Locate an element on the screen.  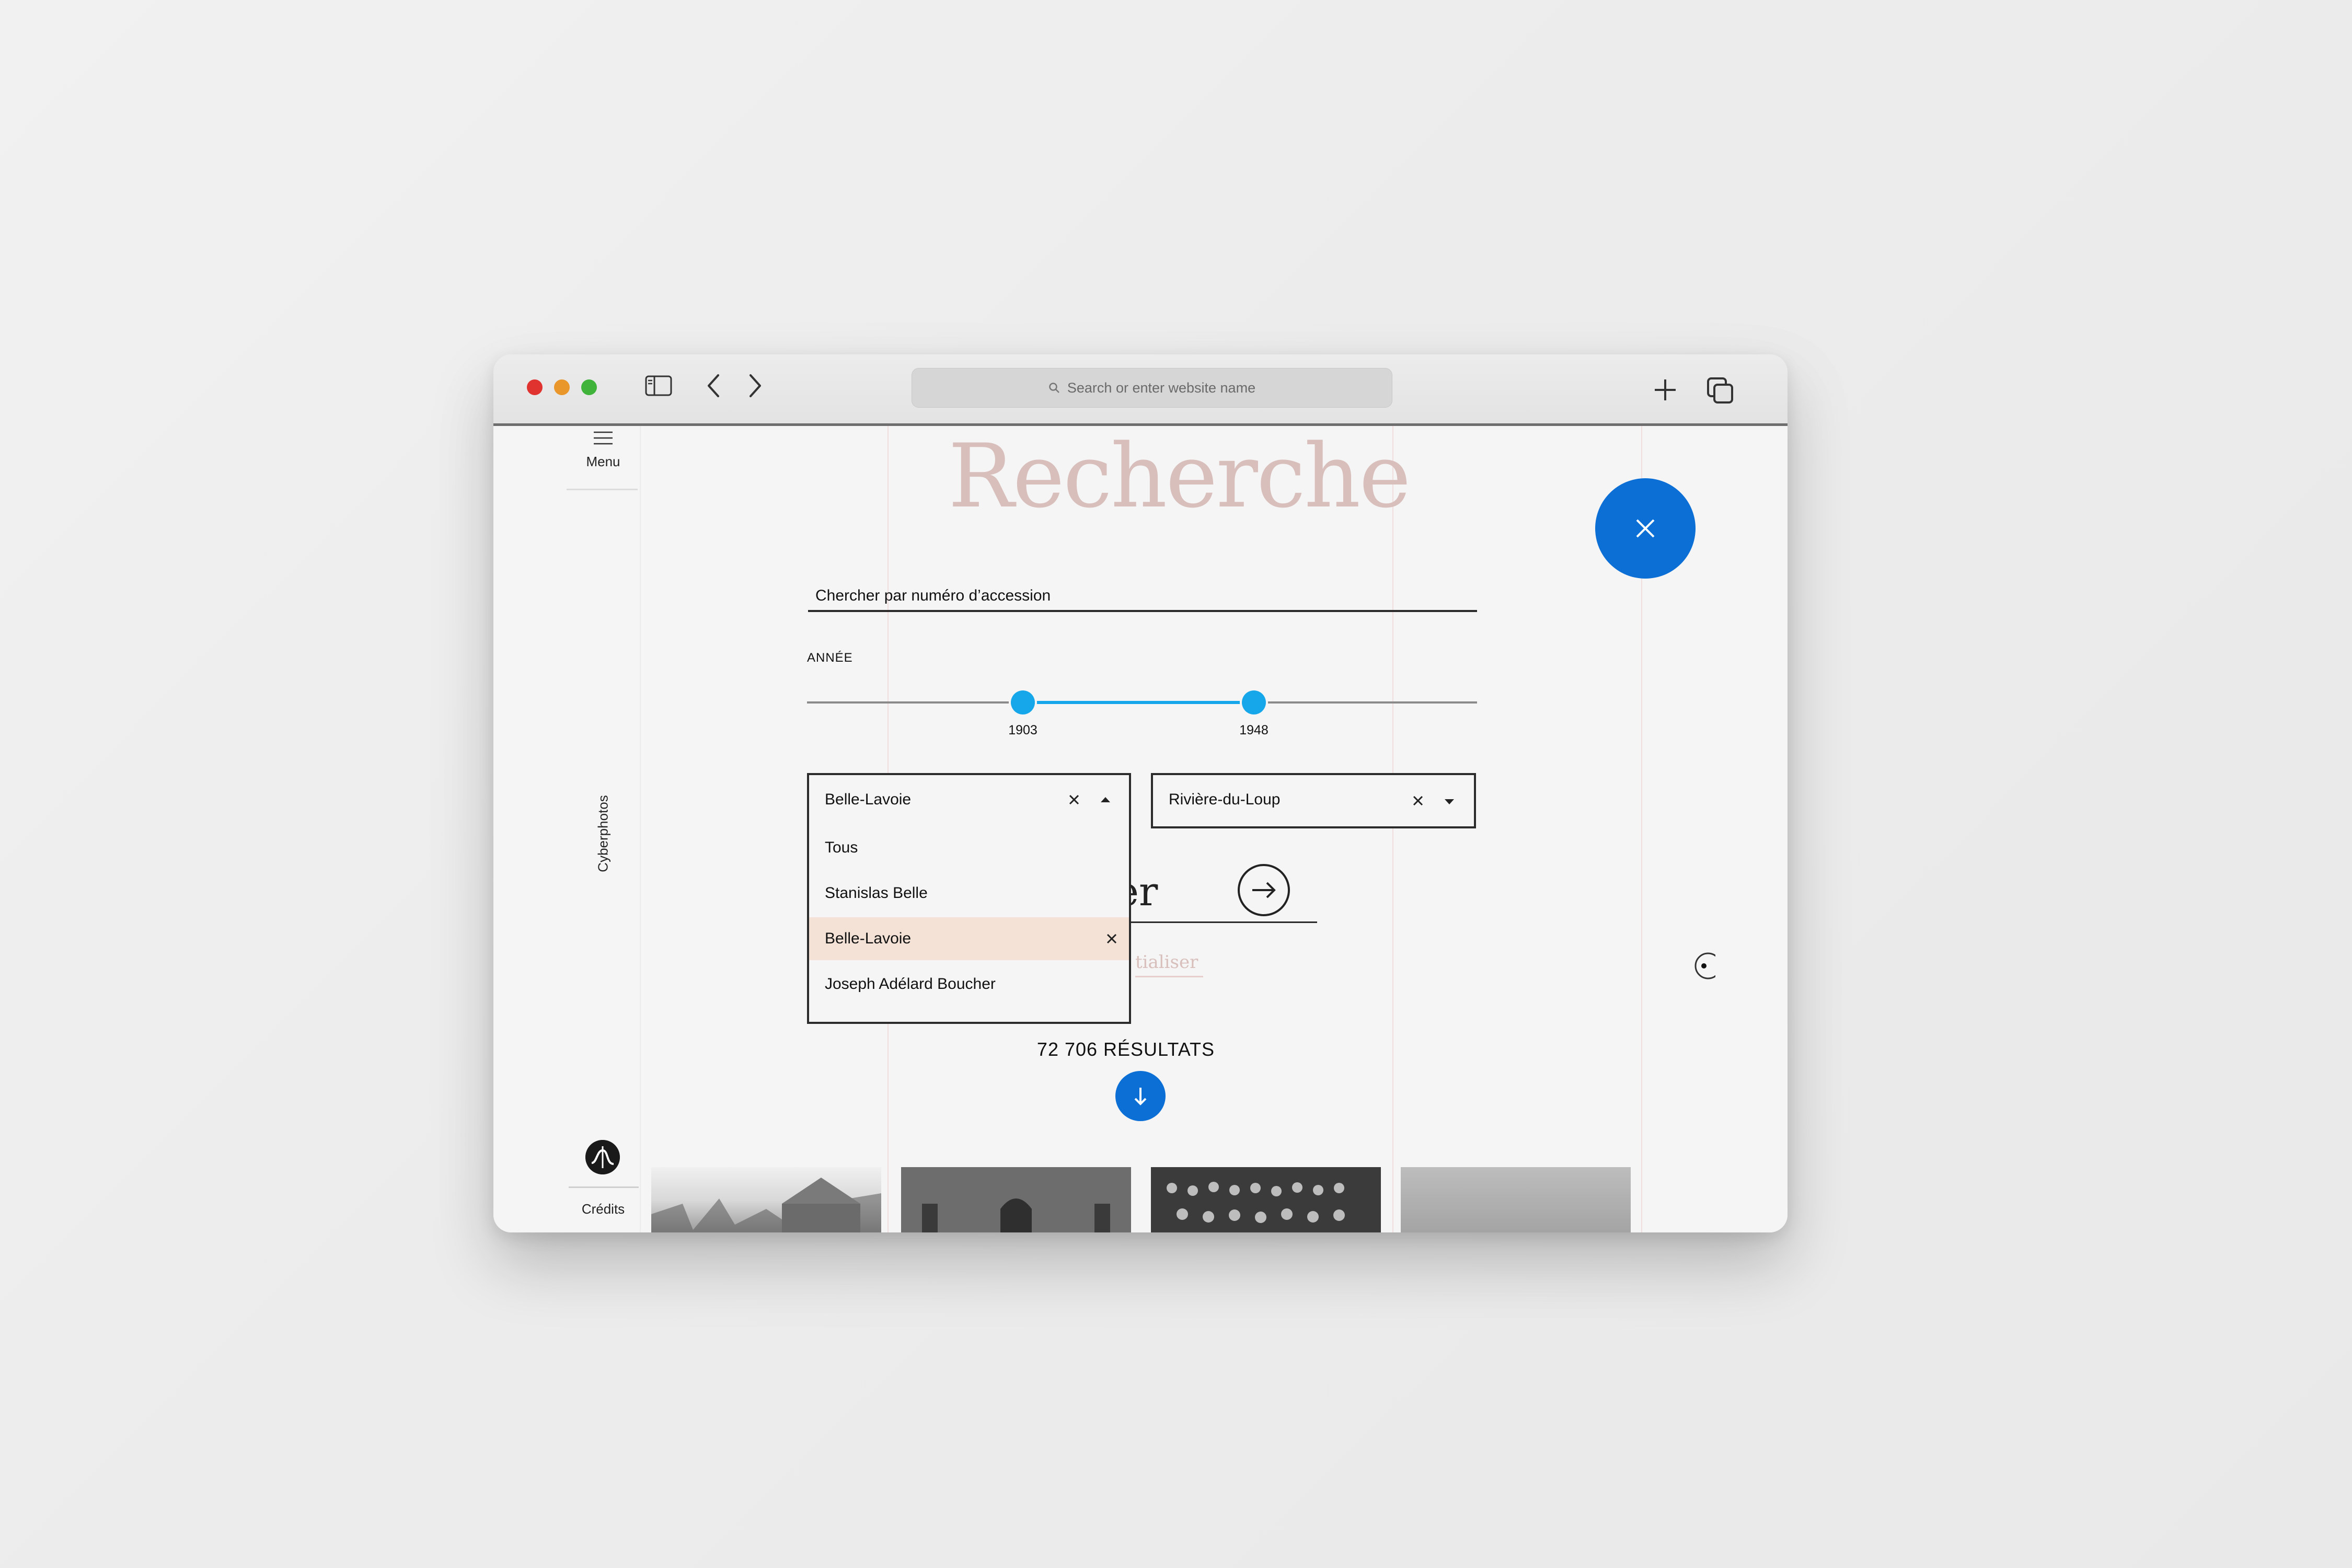
accession-number-input is located at coordinates (1142, 597).